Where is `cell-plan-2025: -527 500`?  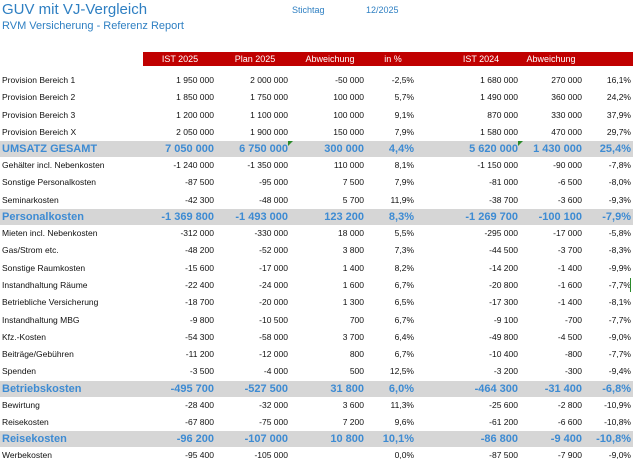 cell-plan-2025: -527 500 is located at coordinates (255, 389).